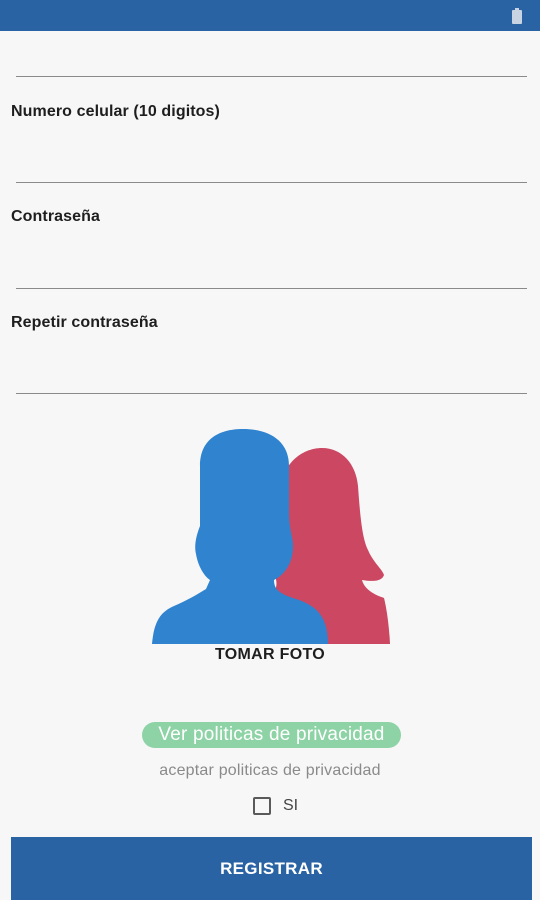  Describe the element at coordinates (271, 182) in the screenshot. I see `phone-underline` at that location.